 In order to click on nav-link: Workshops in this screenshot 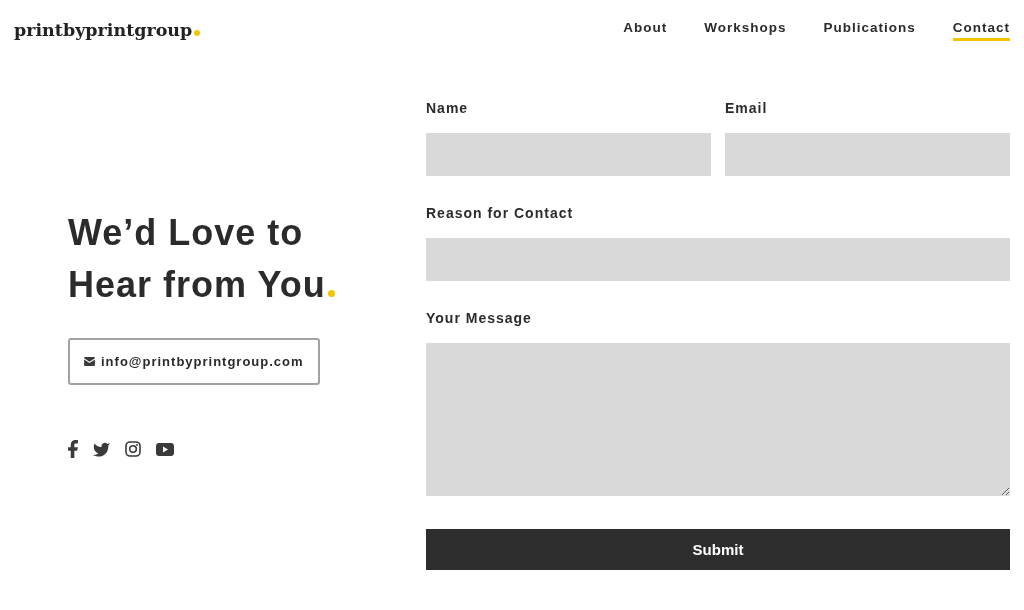, I will do `click(745, 30)`.